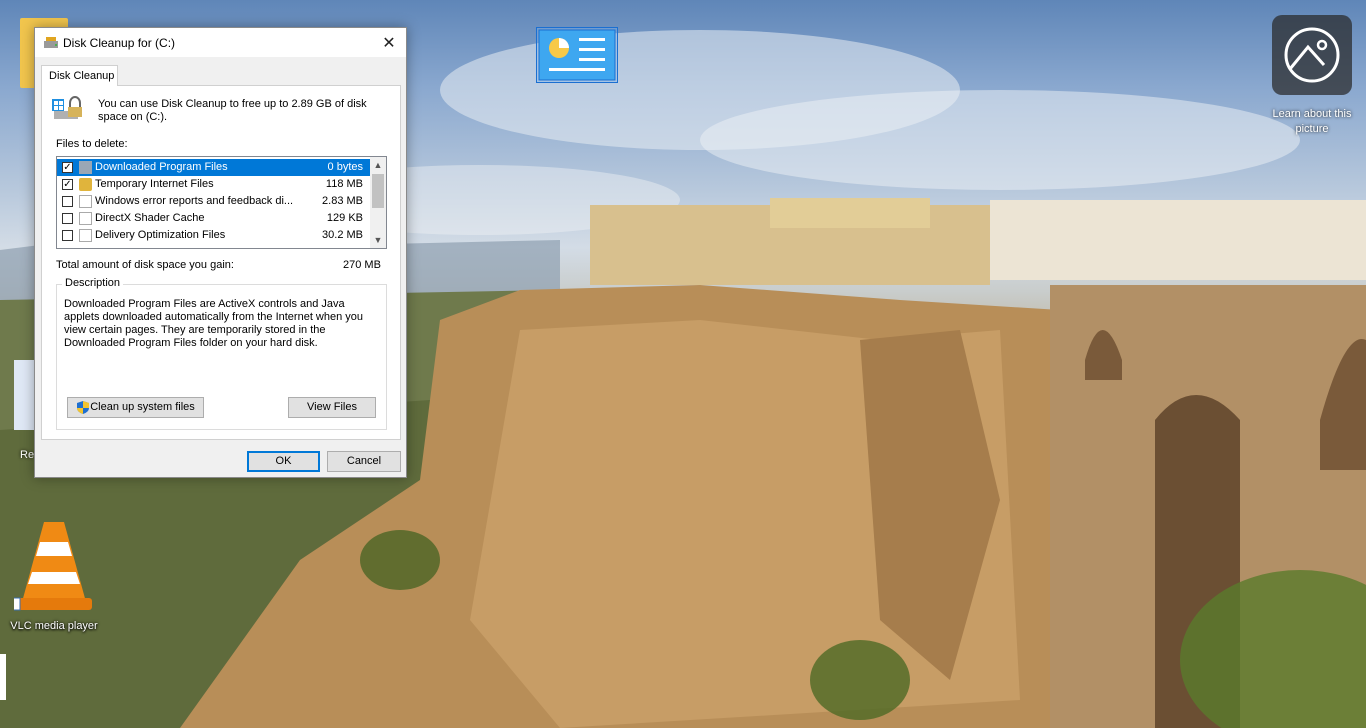  Describe the element at coordinates (342, 235) in the screenshot. I see `file-size: 30.2 MB` at that location.